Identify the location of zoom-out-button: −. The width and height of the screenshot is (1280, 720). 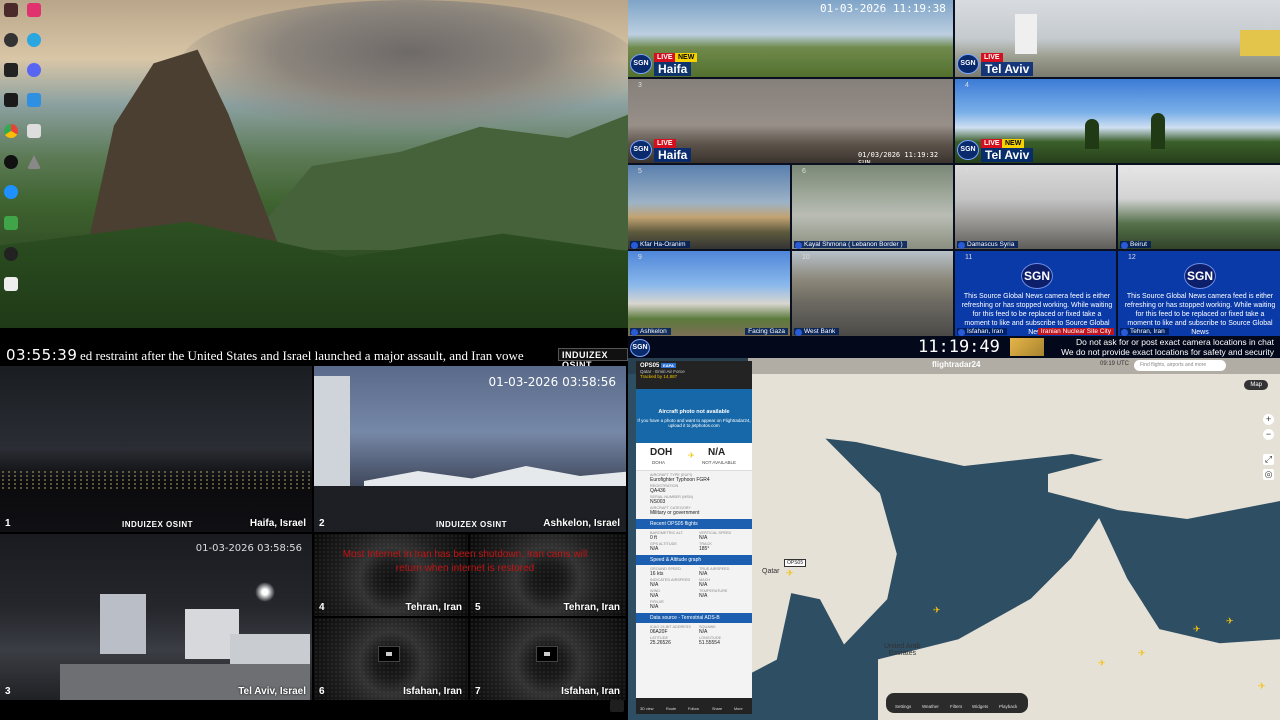
(1268, 434).